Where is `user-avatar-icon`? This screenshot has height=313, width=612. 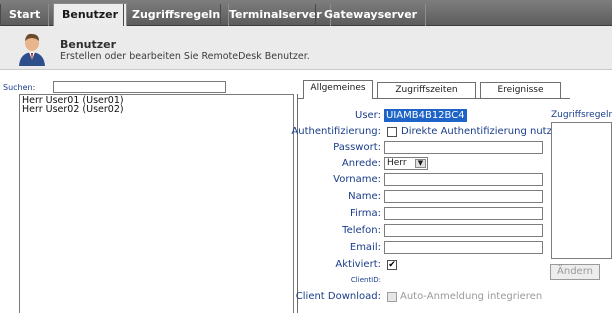
user-avatar-icon is located at coordinates (32, 49).